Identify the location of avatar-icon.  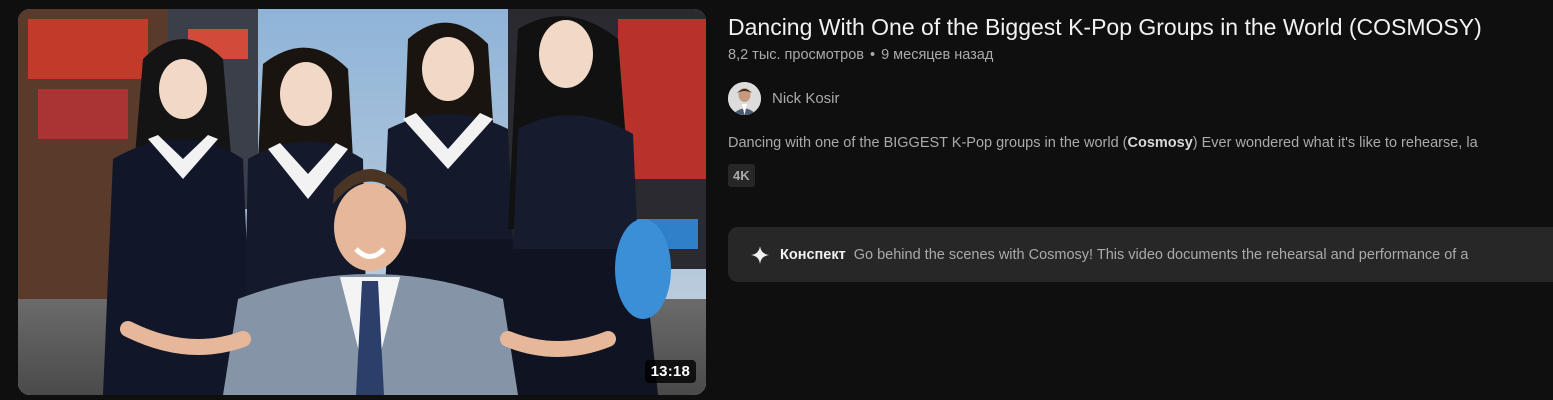
(744, 98).